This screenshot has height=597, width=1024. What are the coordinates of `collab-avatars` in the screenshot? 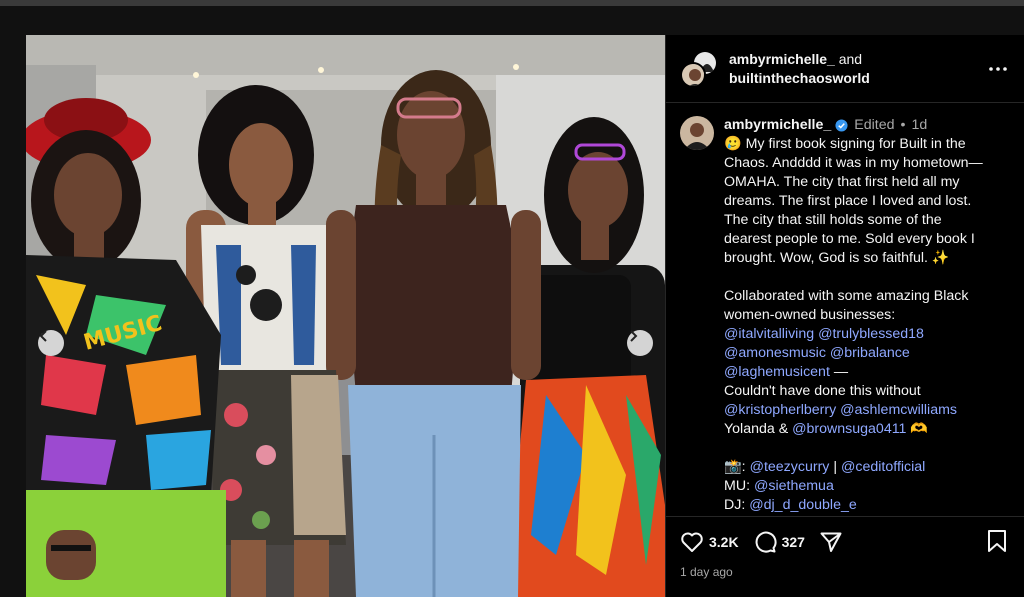 It's located at (699, 68).